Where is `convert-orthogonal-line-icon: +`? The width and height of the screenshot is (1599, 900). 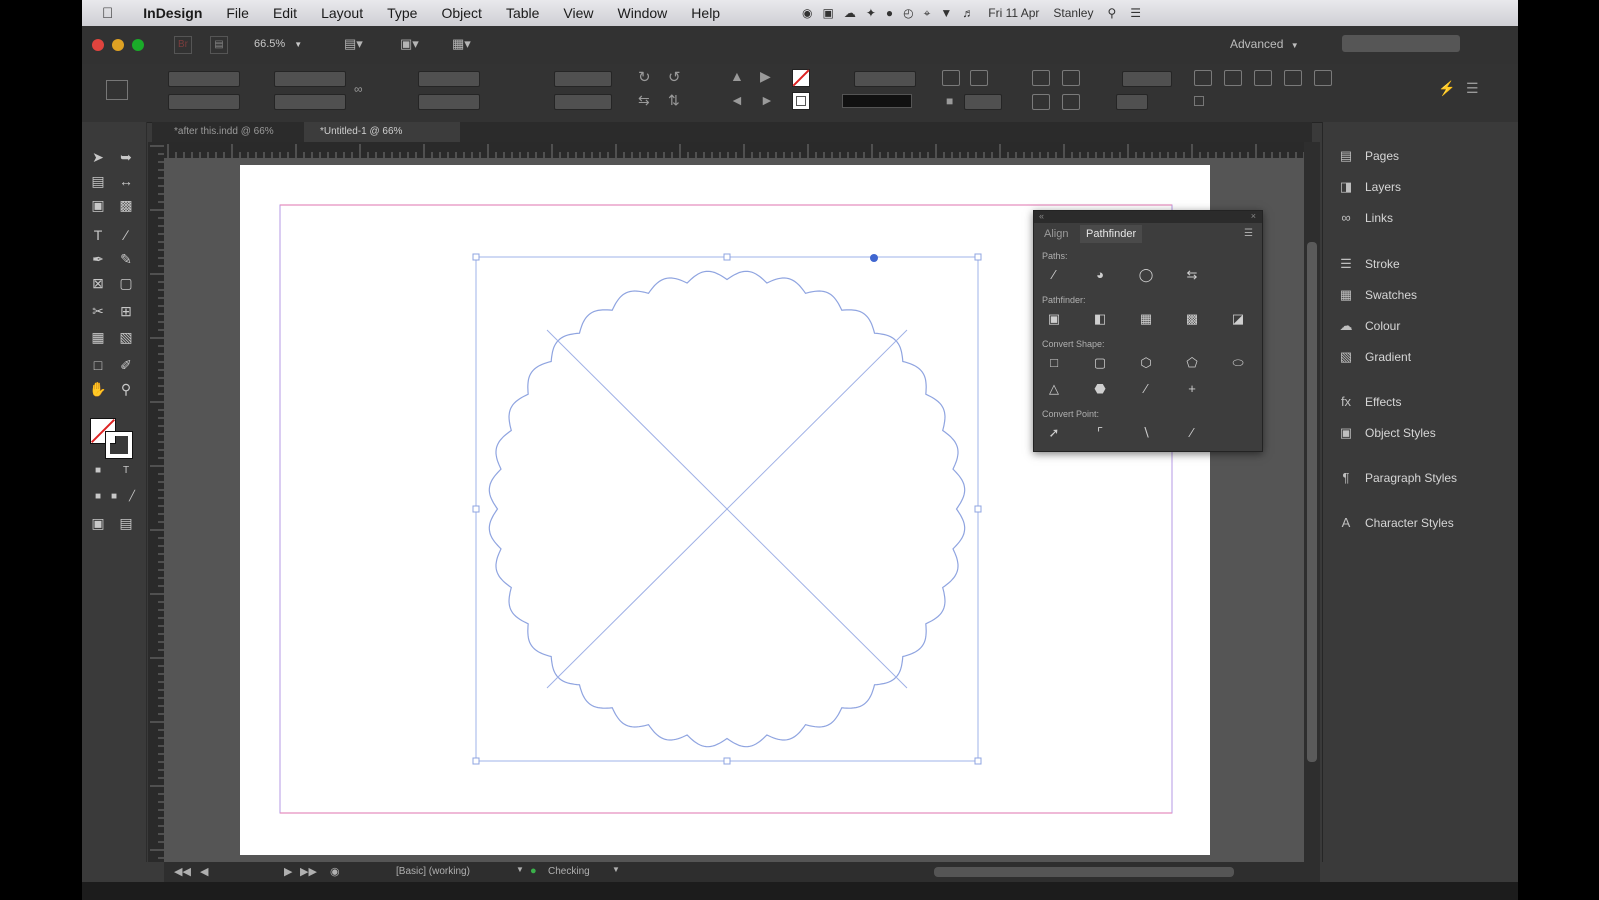
convert-orthogonal-line-icon: + is located at coordinates (1192, 389).